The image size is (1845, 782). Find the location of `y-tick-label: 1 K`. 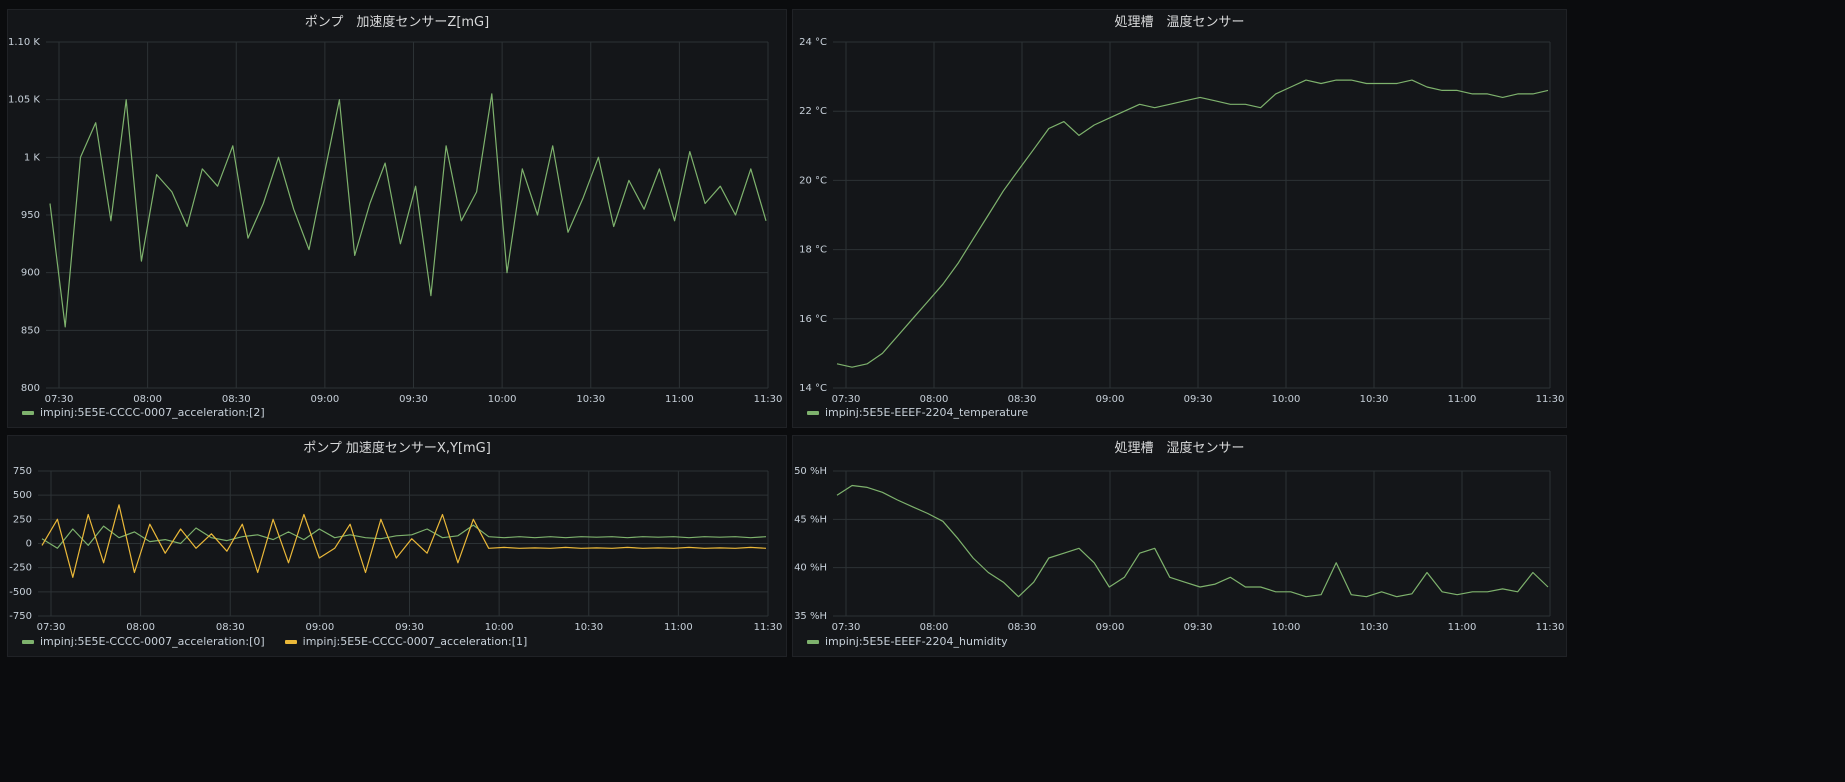

y-tick-label: 1 K is located at coordinates (32, 157).